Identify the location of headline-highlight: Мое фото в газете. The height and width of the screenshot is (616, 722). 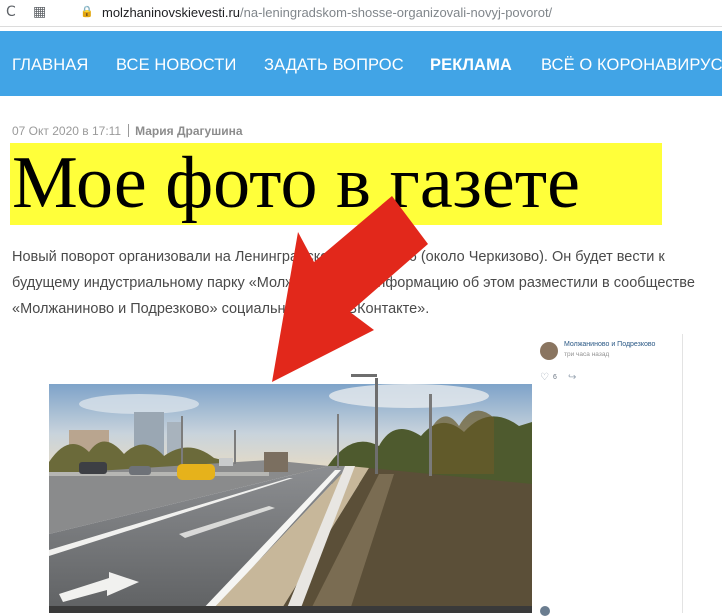
(336, 183).